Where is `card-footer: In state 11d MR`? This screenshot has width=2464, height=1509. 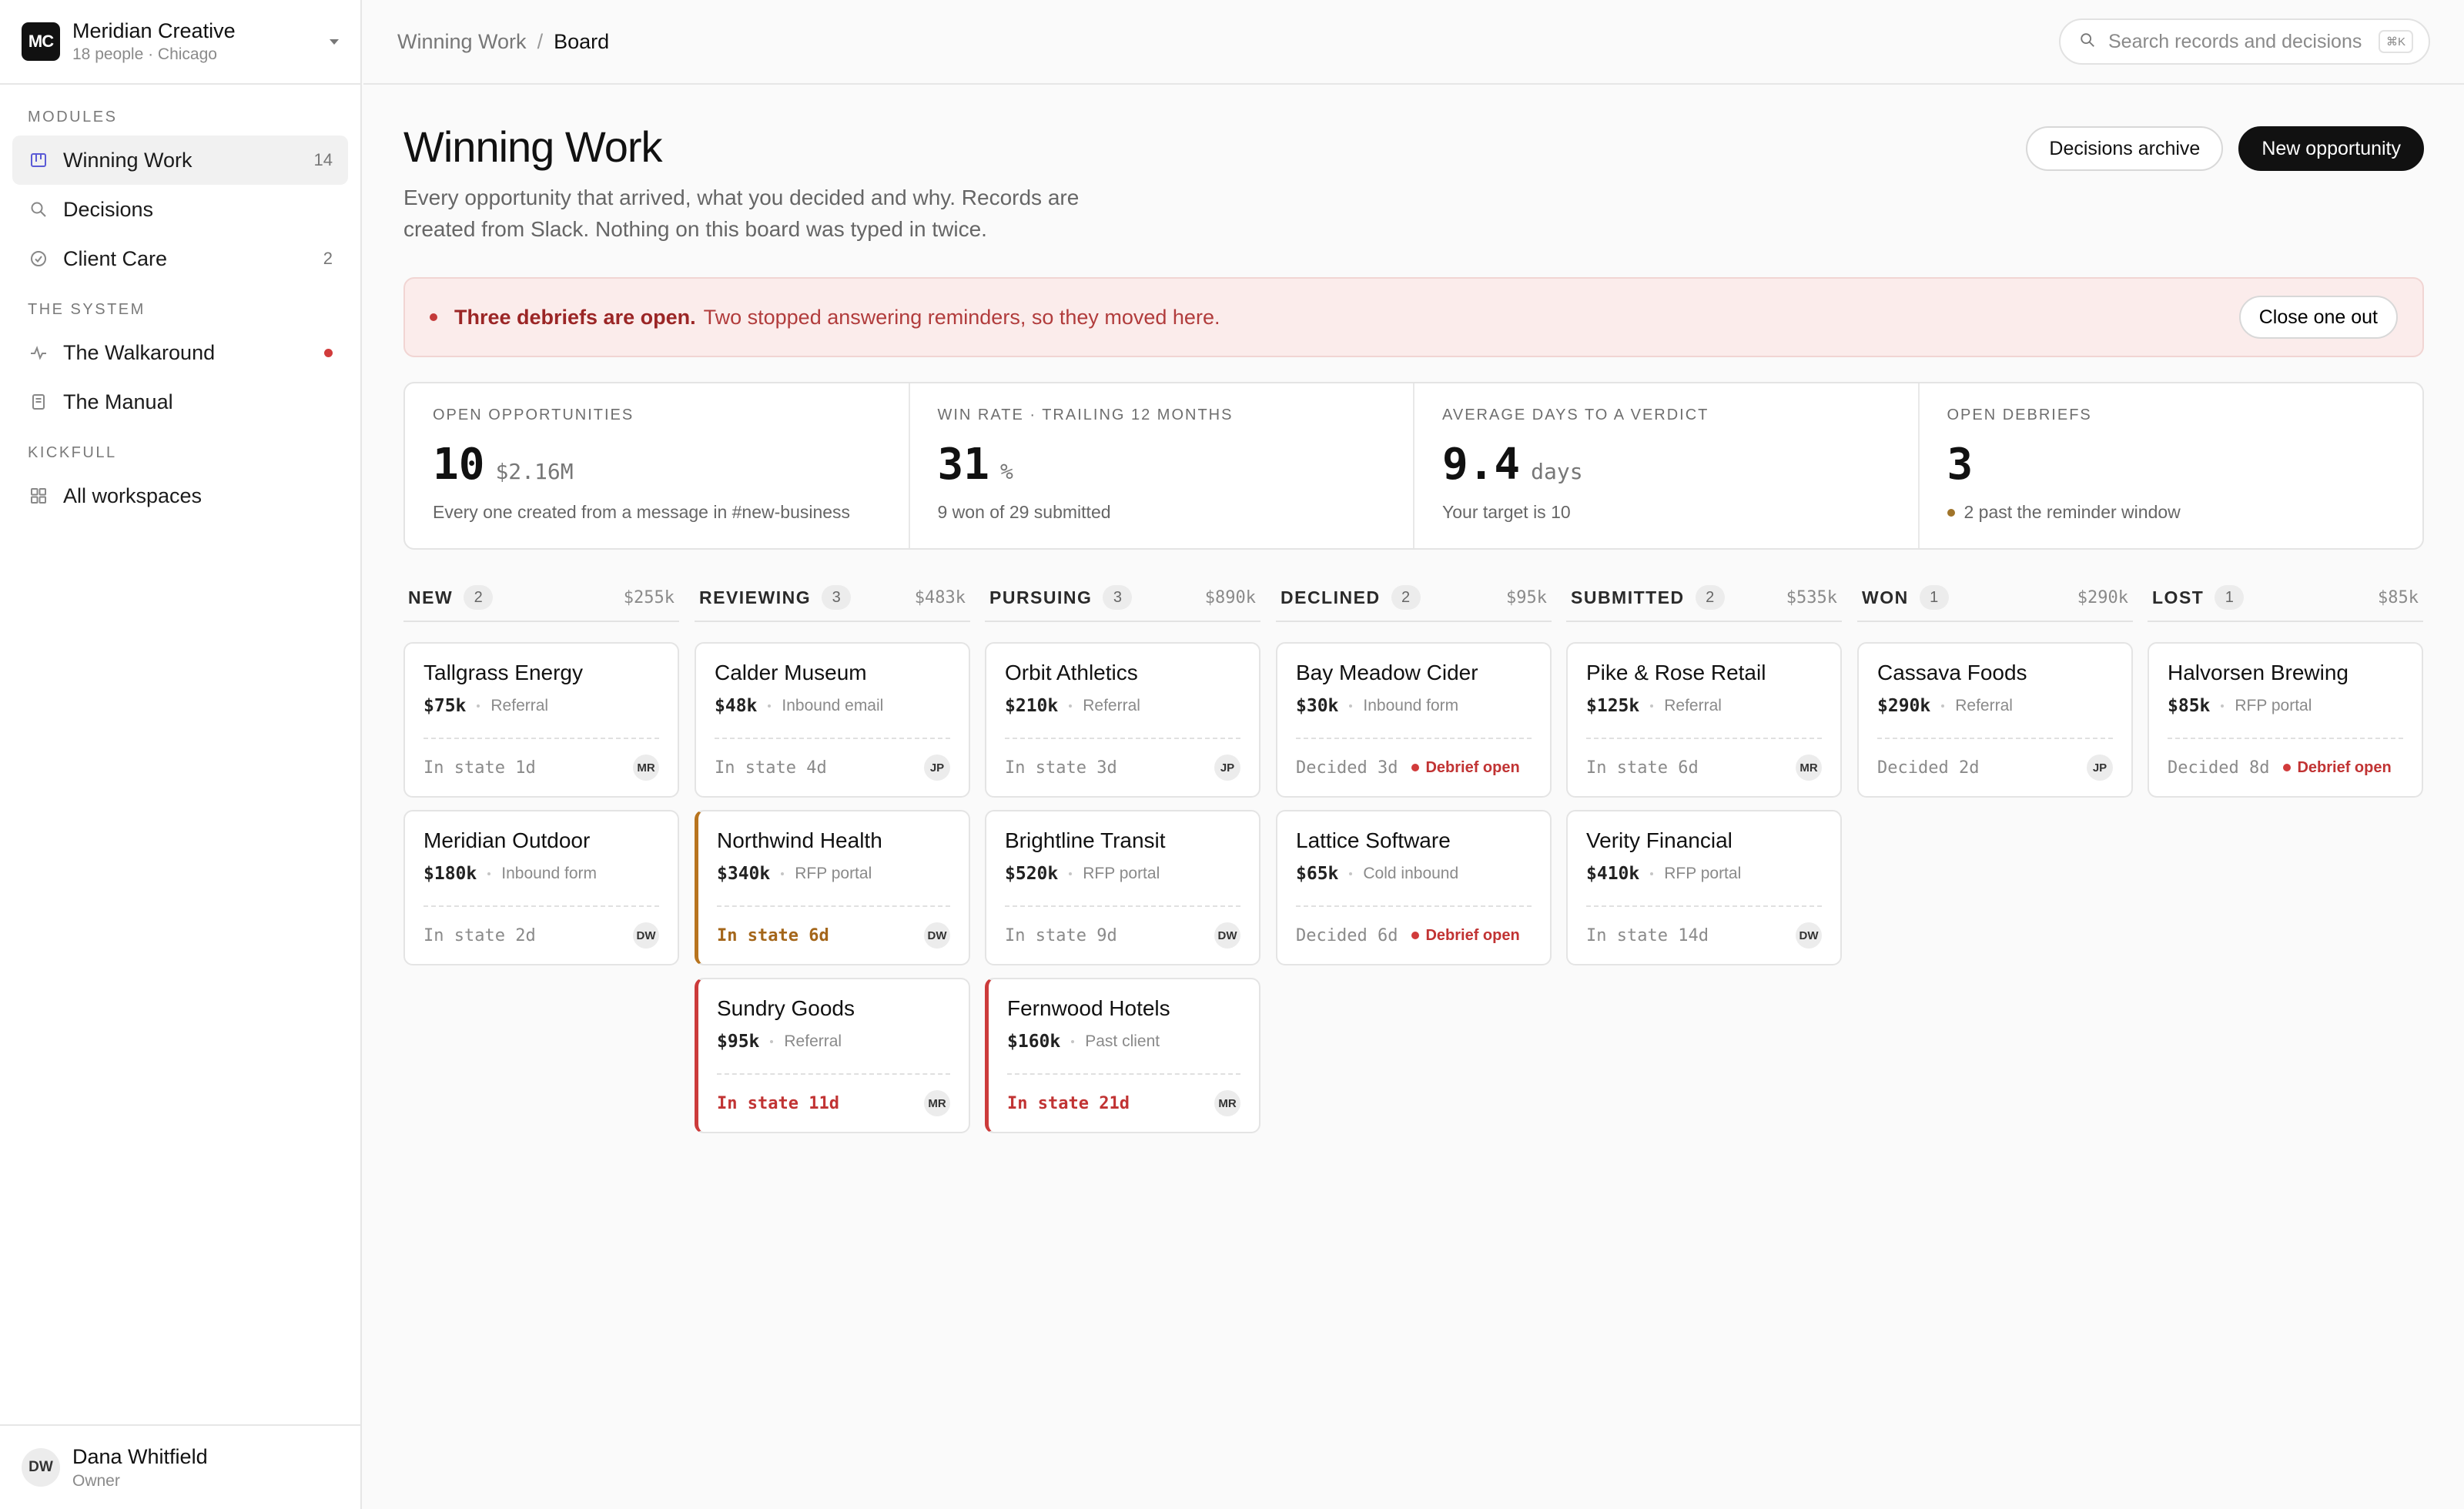 card-footer: In state 11d MR is located at coordinates (833, 1102).